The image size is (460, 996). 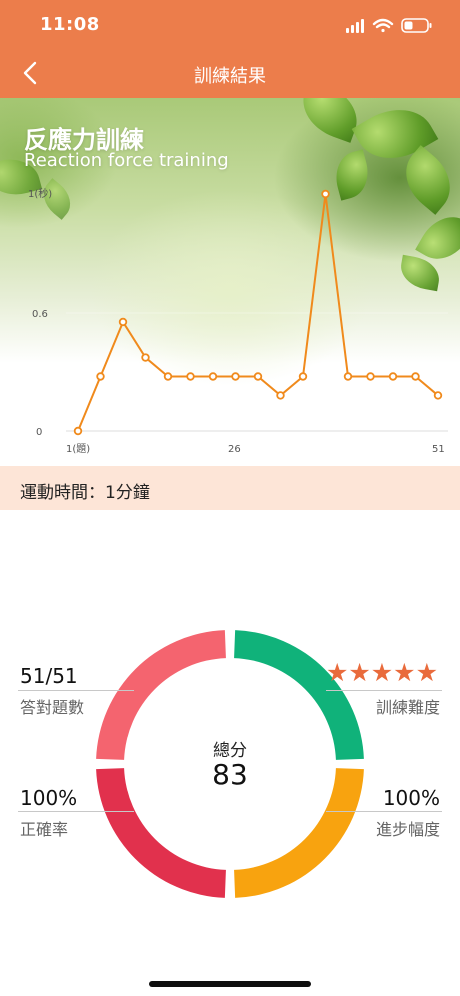 I want to click on accuracy-value: 100%, so click(x=49, y=798).